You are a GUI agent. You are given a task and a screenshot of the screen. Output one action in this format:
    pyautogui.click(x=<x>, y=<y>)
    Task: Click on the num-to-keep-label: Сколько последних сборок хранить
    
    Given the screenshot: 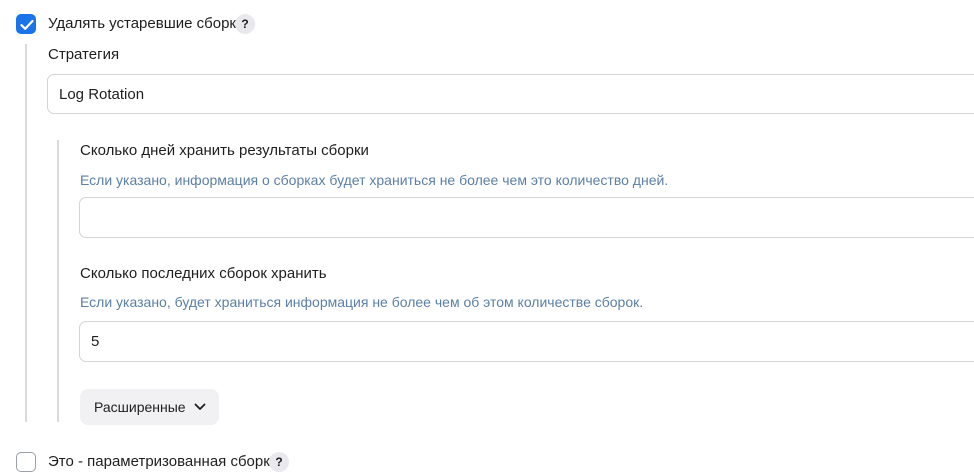 What is the action you would take?
    pyautogui.click(x=203, y=273)
    